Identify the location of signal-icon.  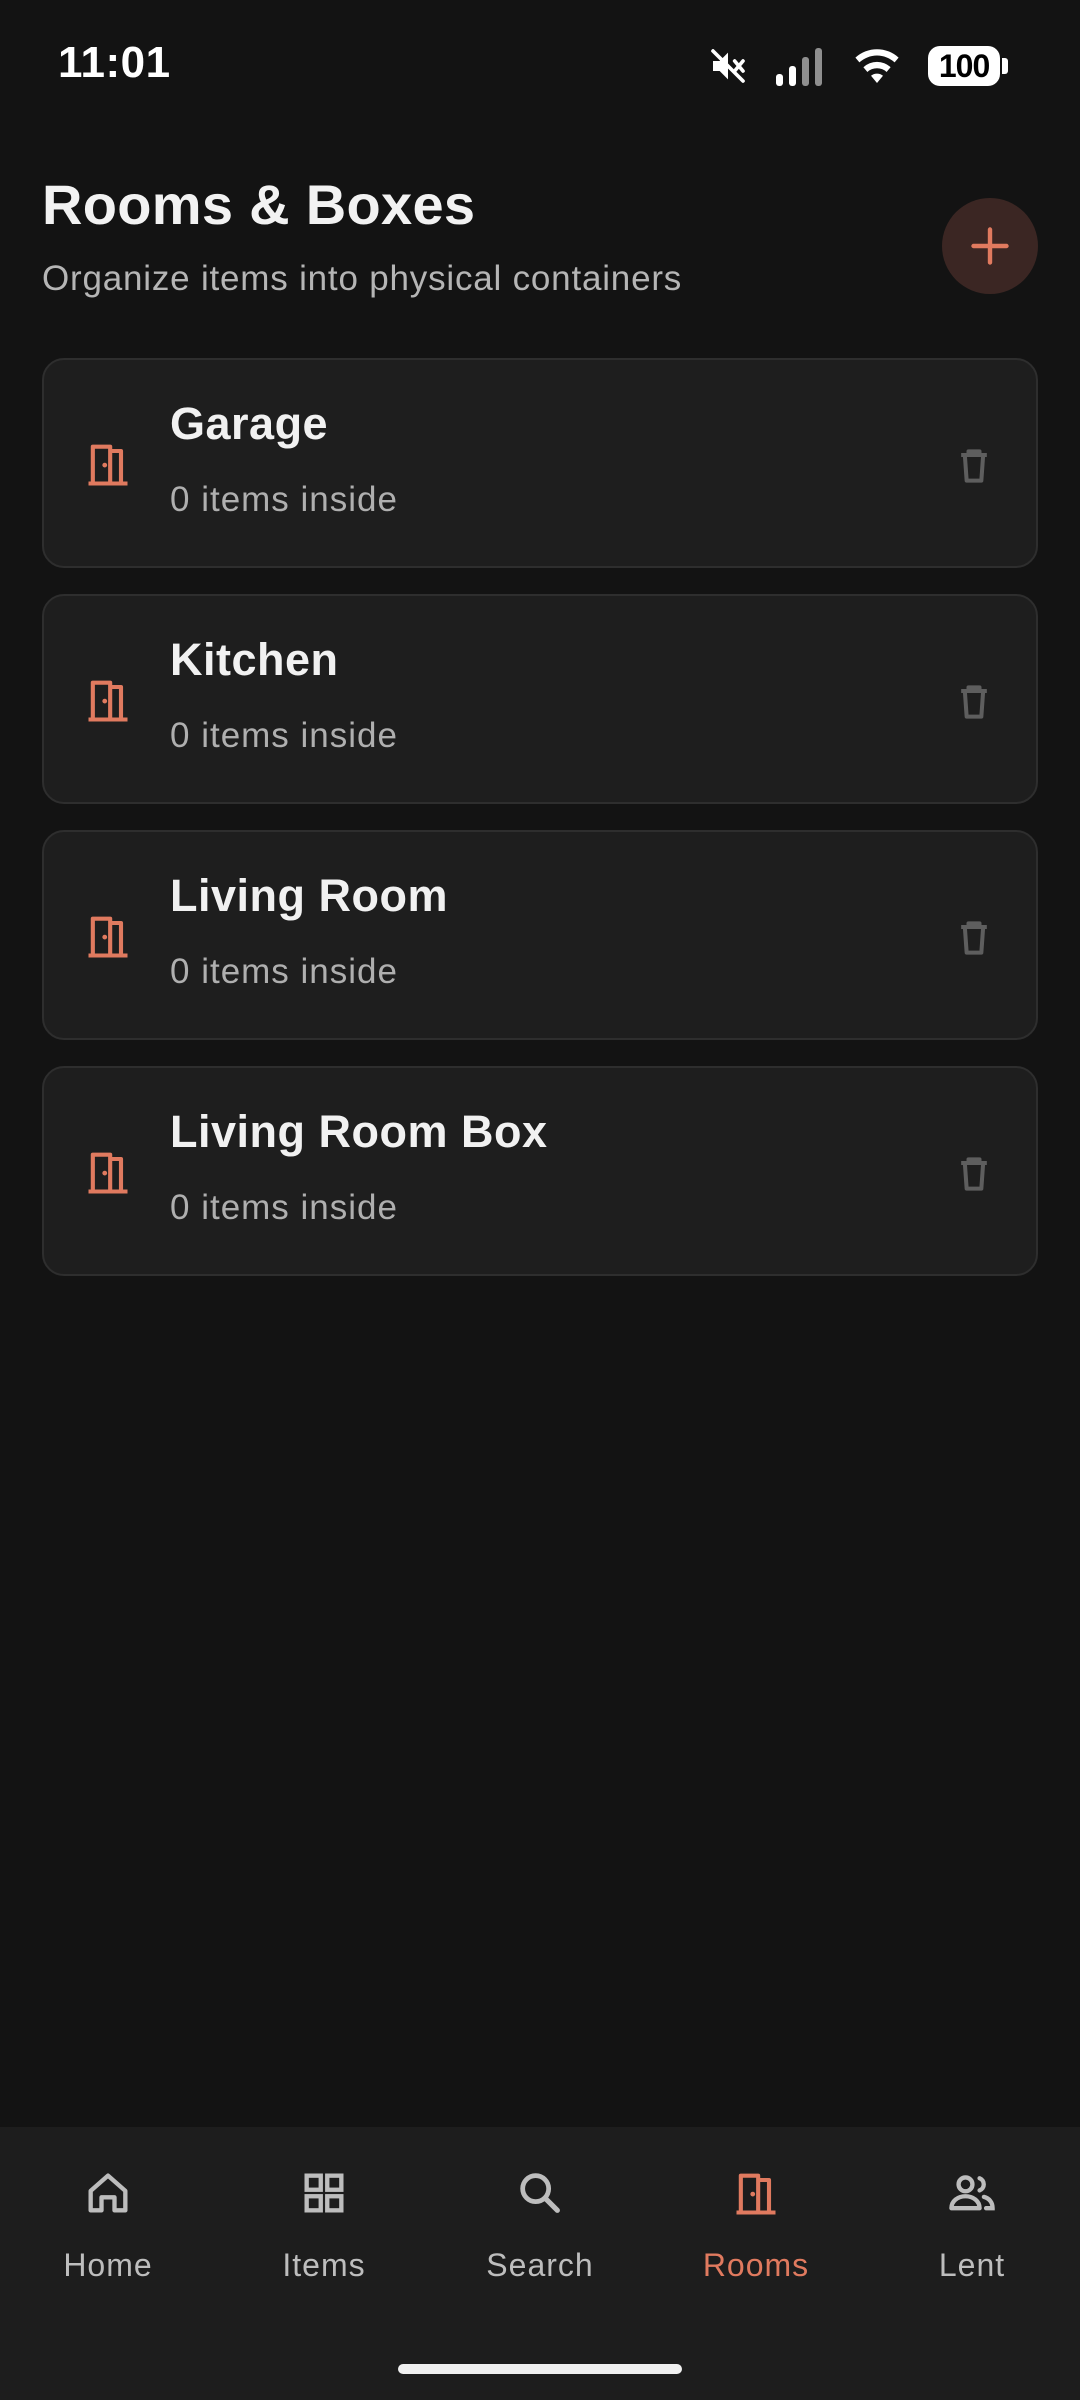
(799, 67).